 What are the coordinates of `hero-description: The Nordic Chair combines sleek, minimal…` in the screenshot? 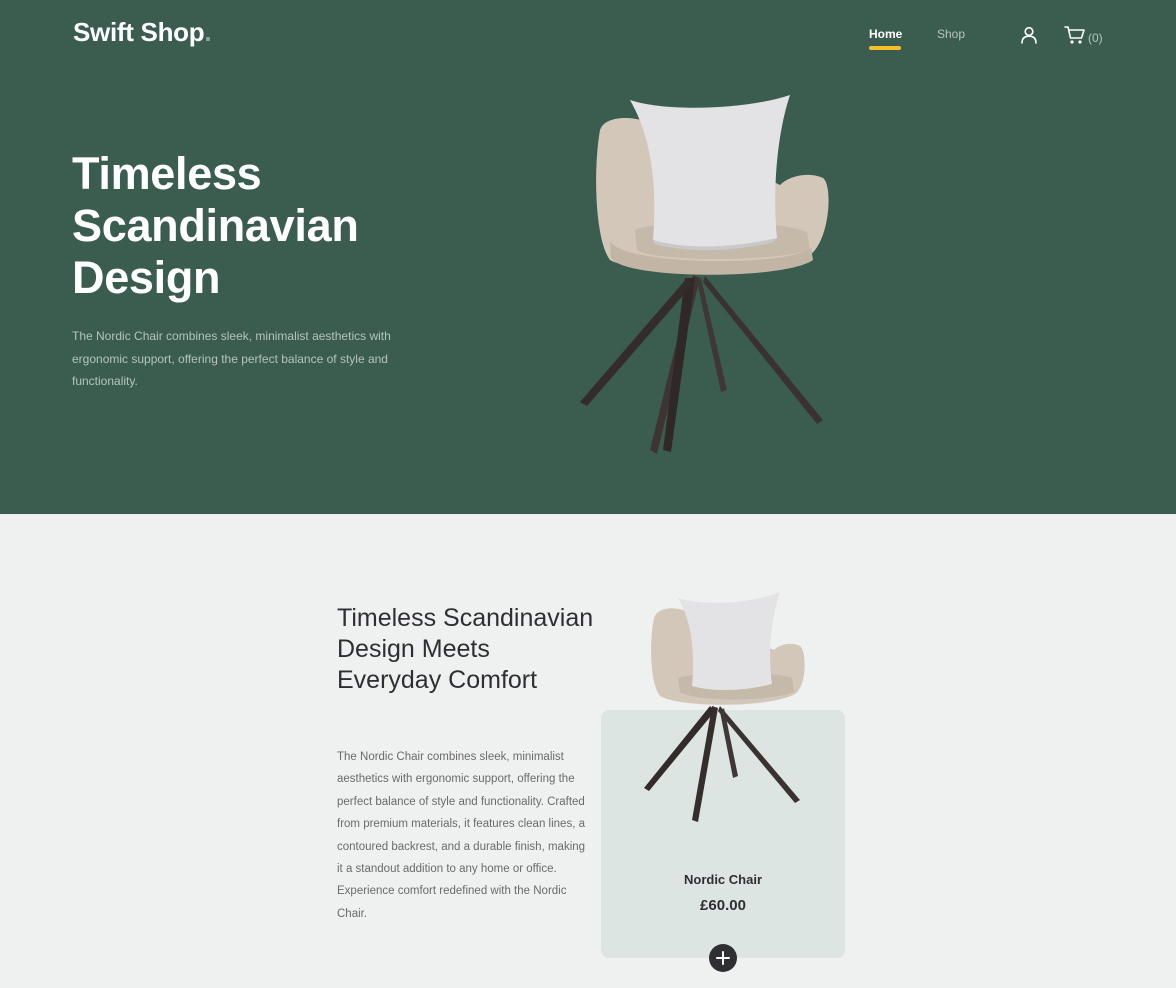 It's located at (231, 358).